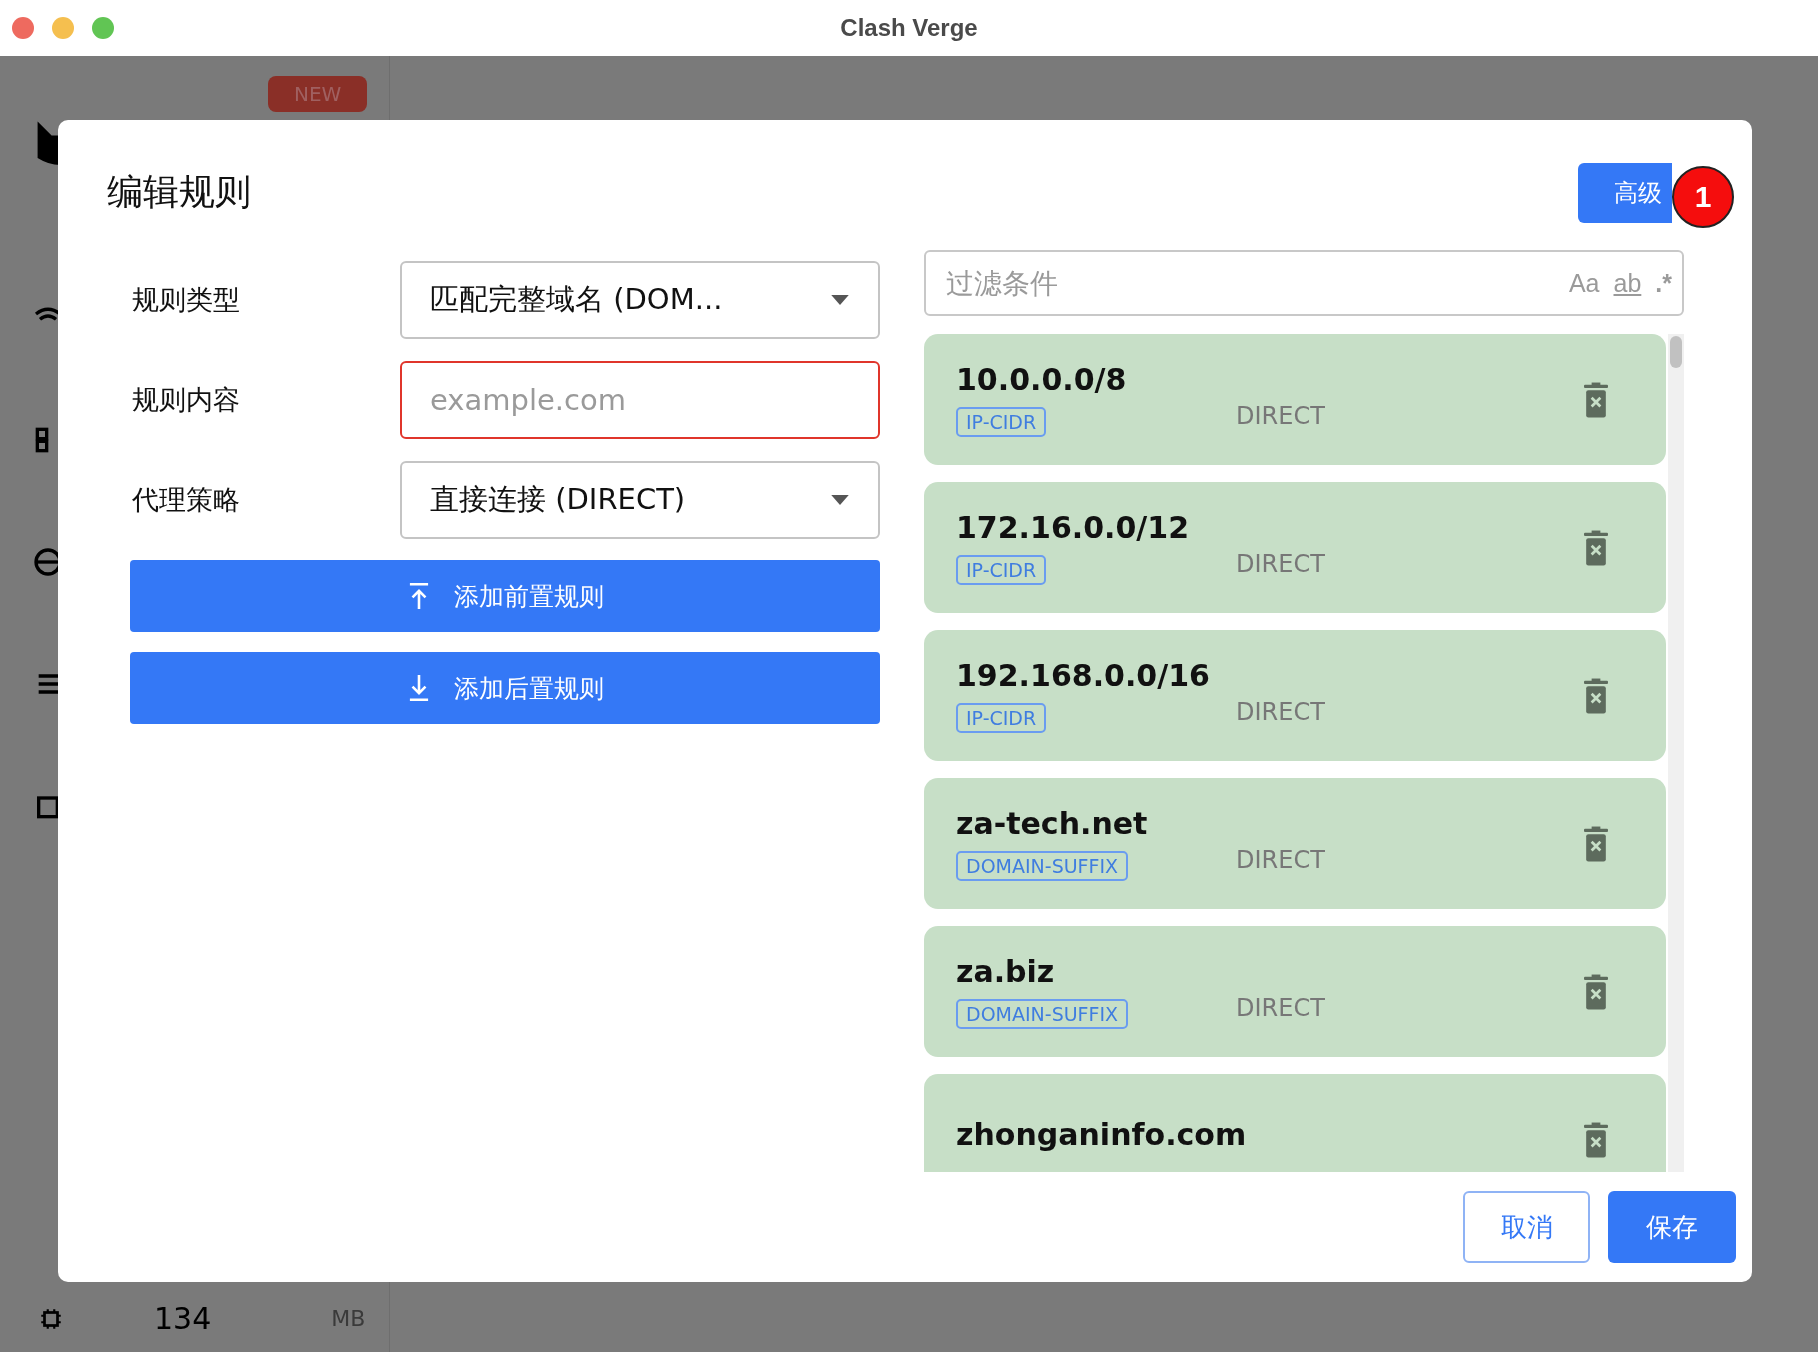  I want to click on close-window-button, so click(23, 28).